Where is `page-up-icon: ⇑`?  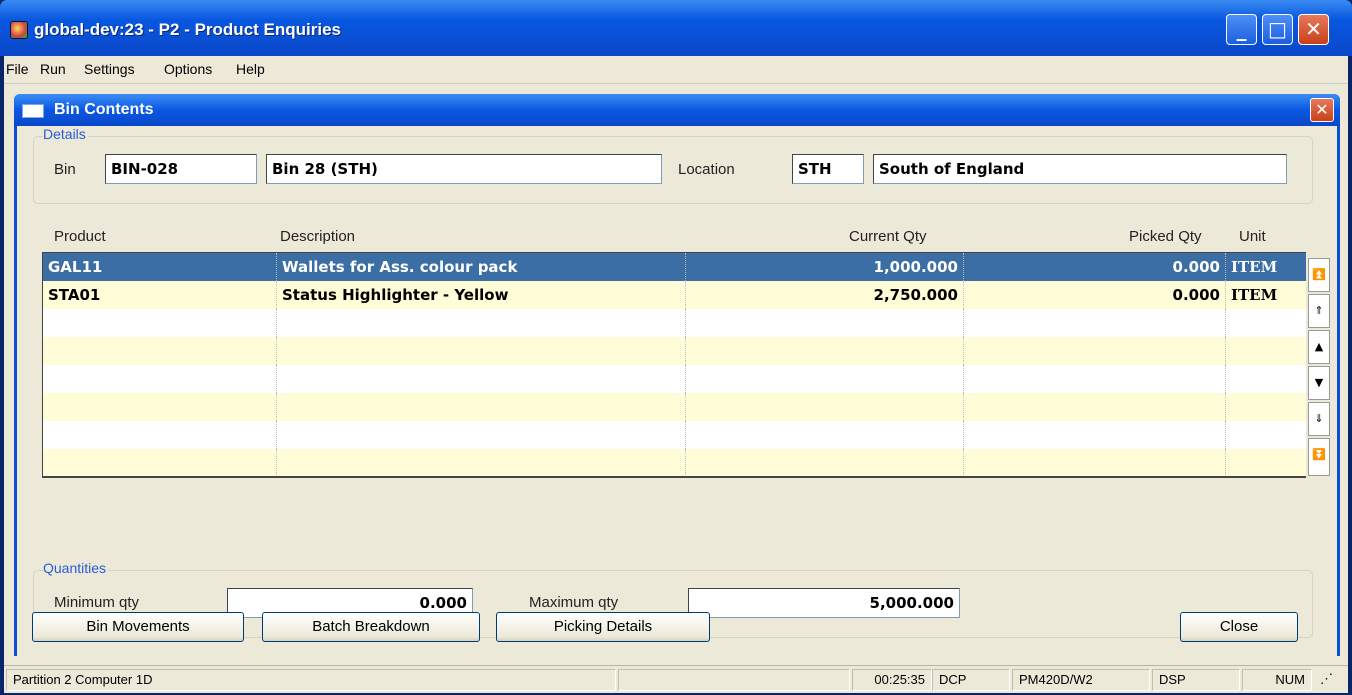
page-up-icon: ⇑ is located at coordinates (1319, 310).